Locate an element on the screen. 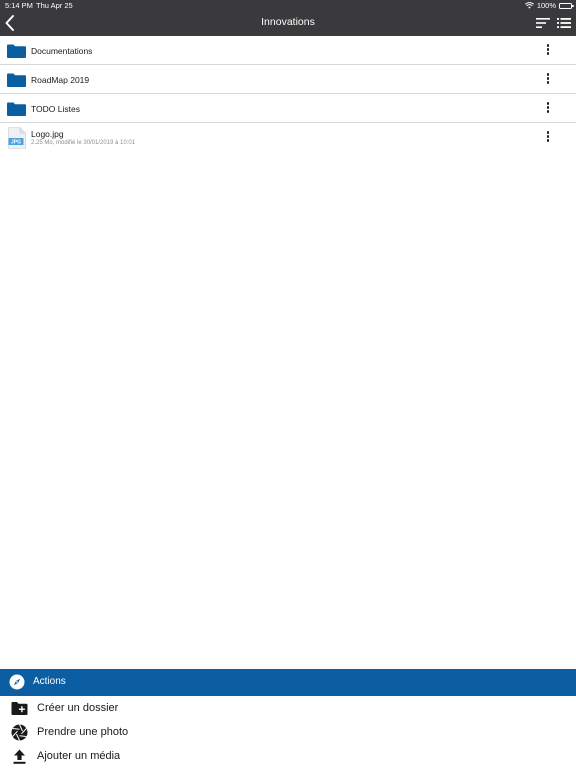 This screenshot has height=768, width=576. wifi-icon is located at coordinates (529, 5).